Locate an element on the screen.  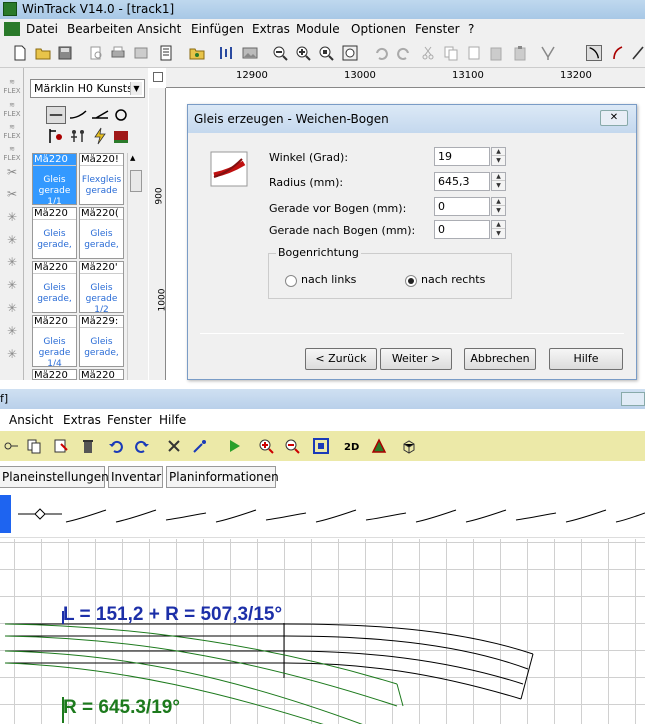
cut-icon is located at coordinates (428, 53).